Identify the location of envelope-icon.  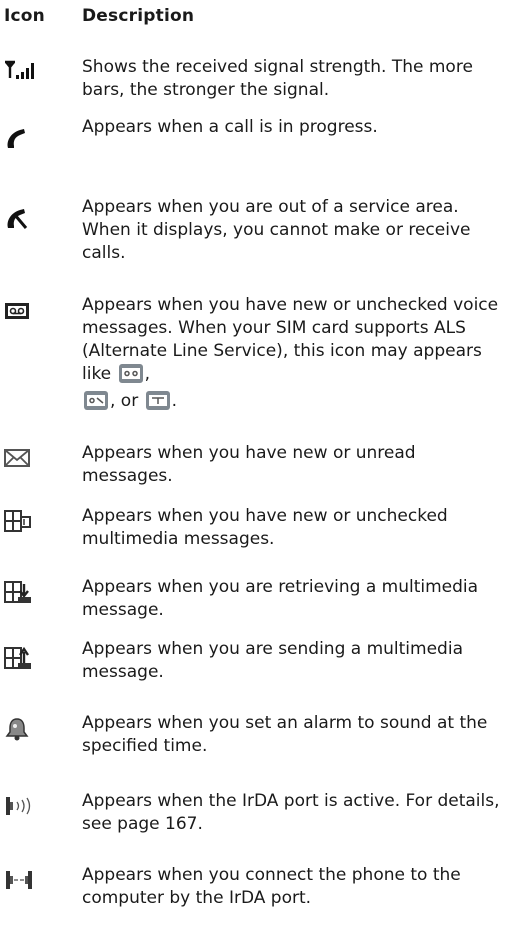
(24, 463).